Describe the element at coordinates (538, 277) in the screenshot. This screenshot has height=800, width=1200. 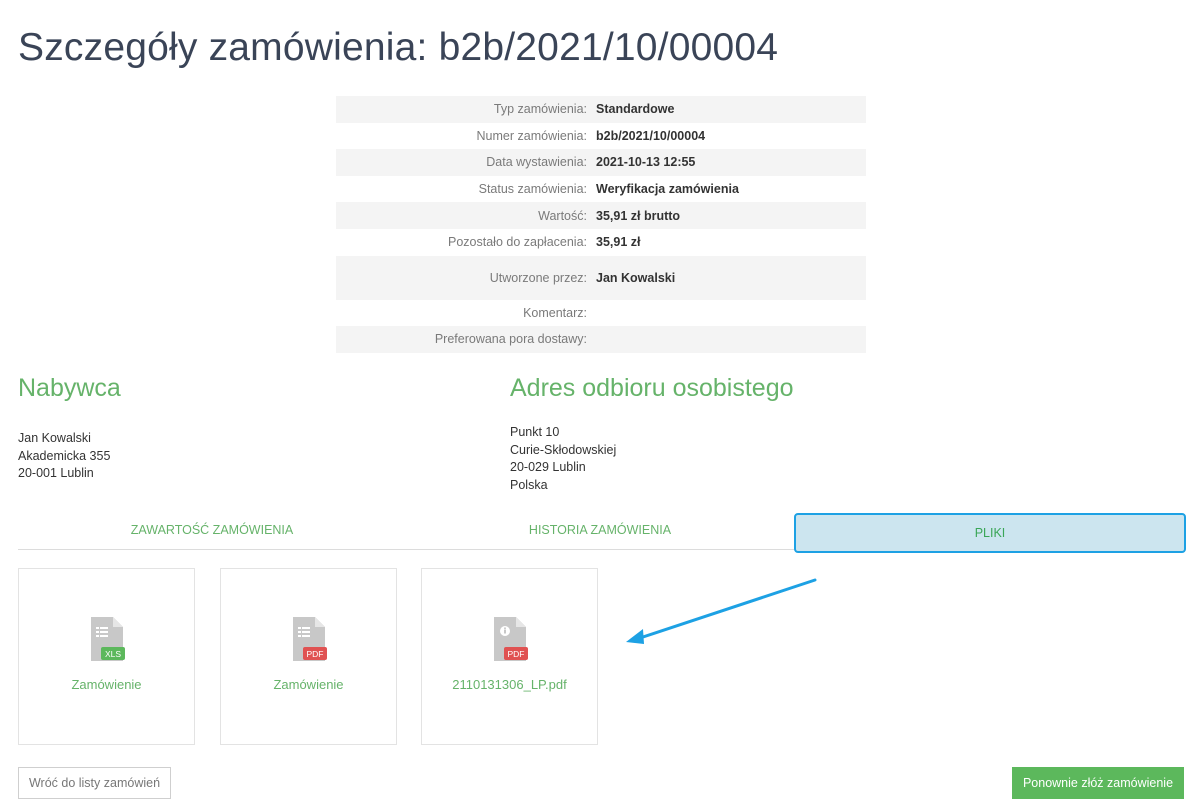
I see `detail-label: Utworzone przez:` at that location.